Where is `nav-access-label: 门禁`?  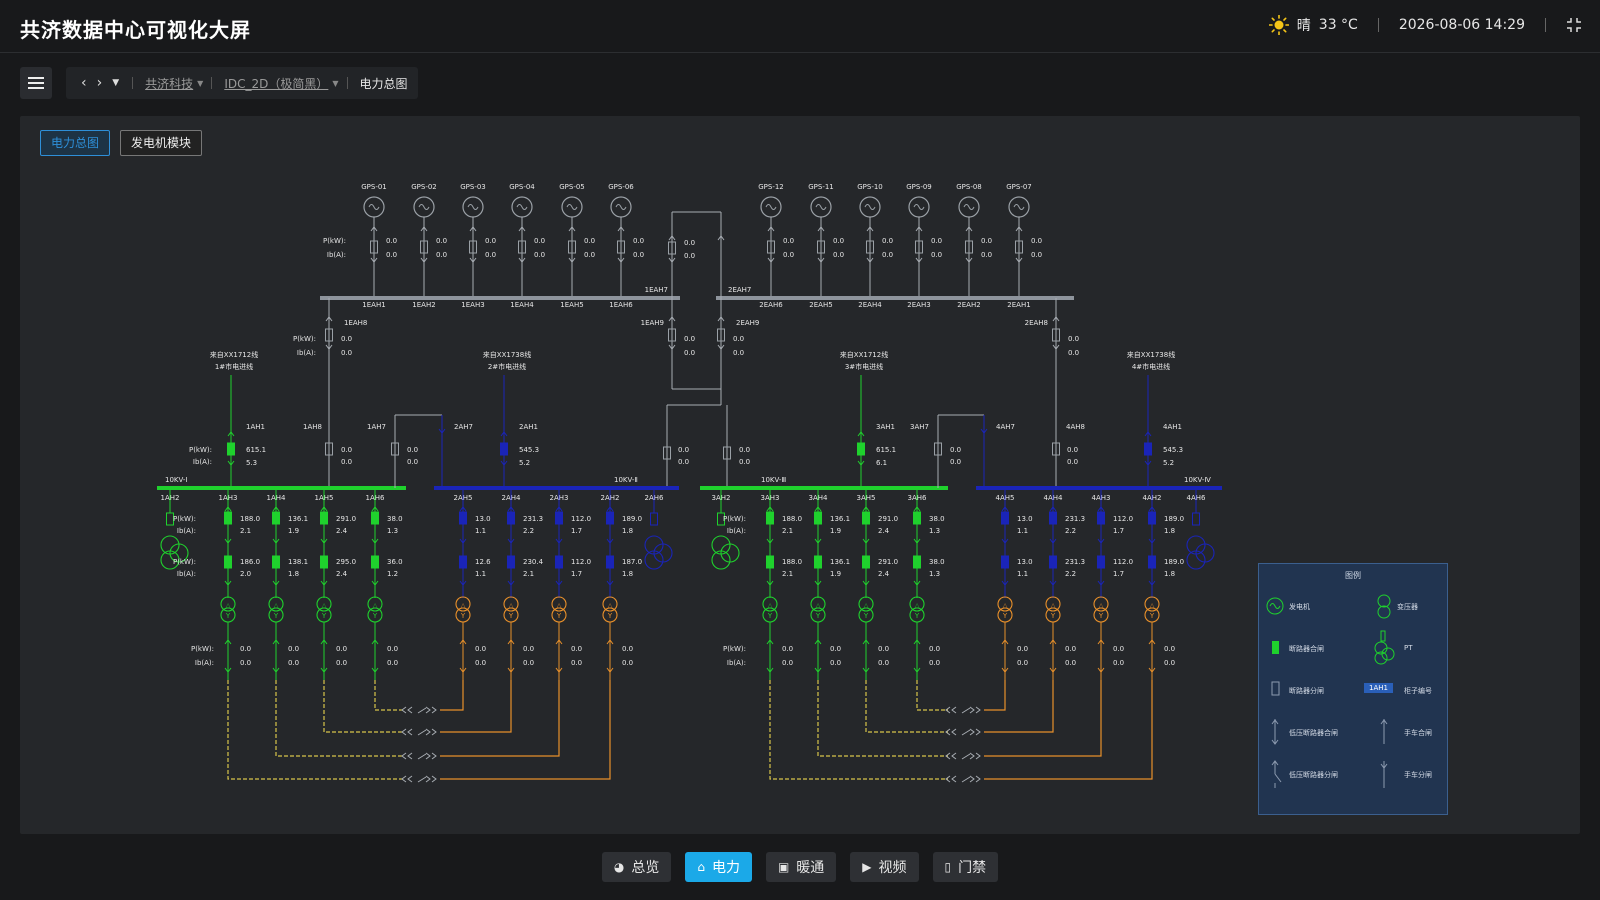 nav-access-label: 门禁 is located at coordinates (972, 868).